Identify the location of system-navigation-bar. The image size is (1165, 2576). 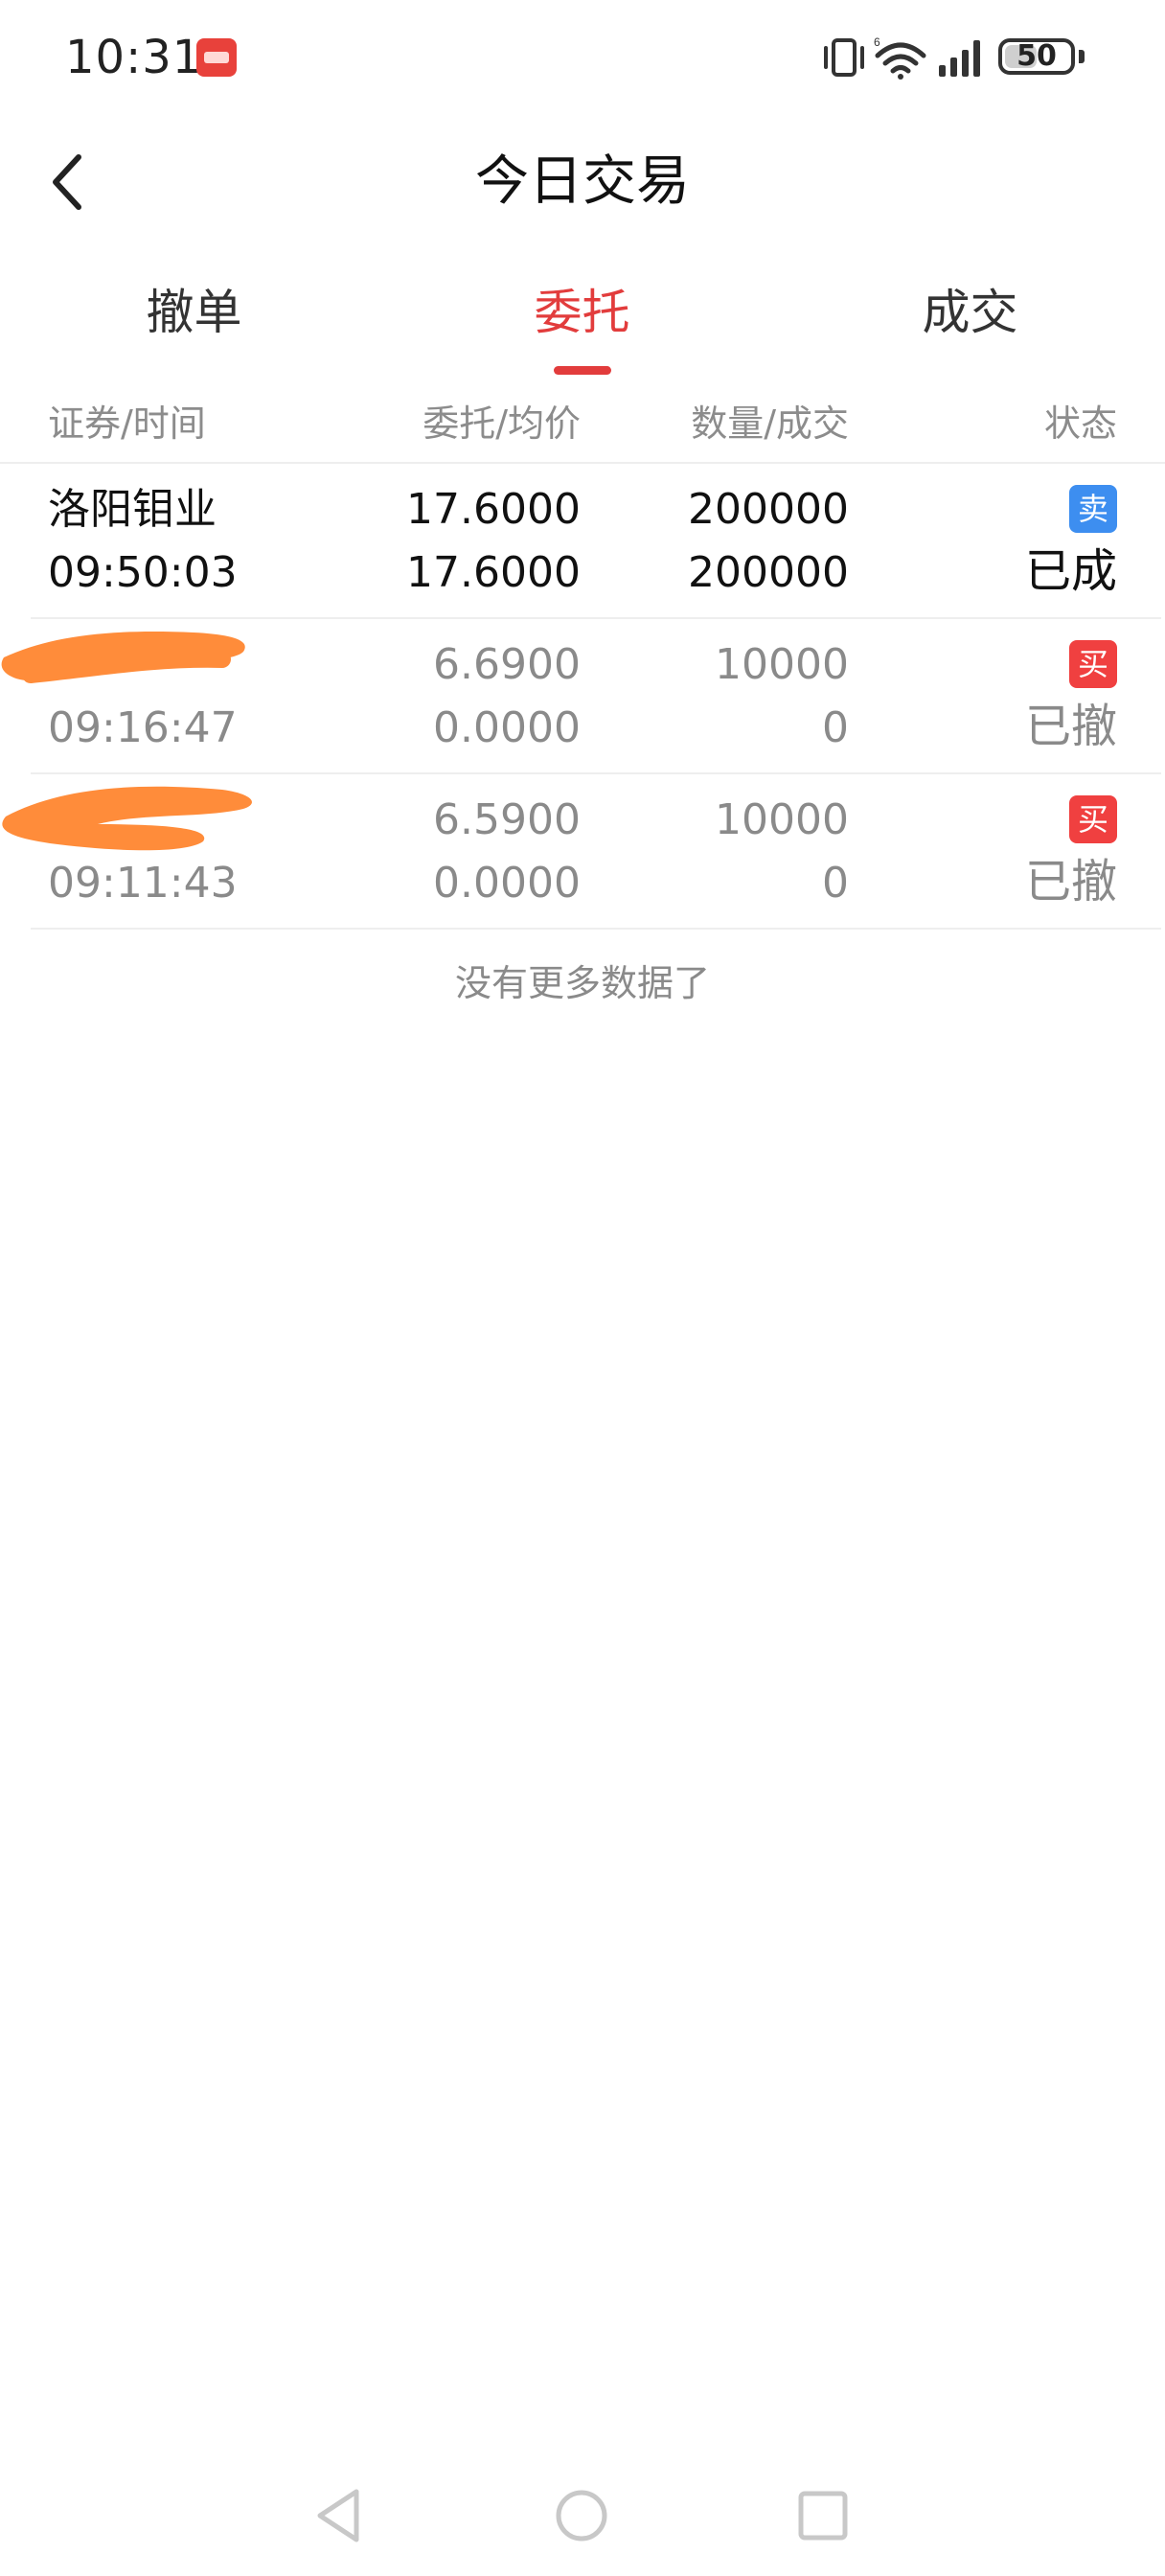
(582, 2510).